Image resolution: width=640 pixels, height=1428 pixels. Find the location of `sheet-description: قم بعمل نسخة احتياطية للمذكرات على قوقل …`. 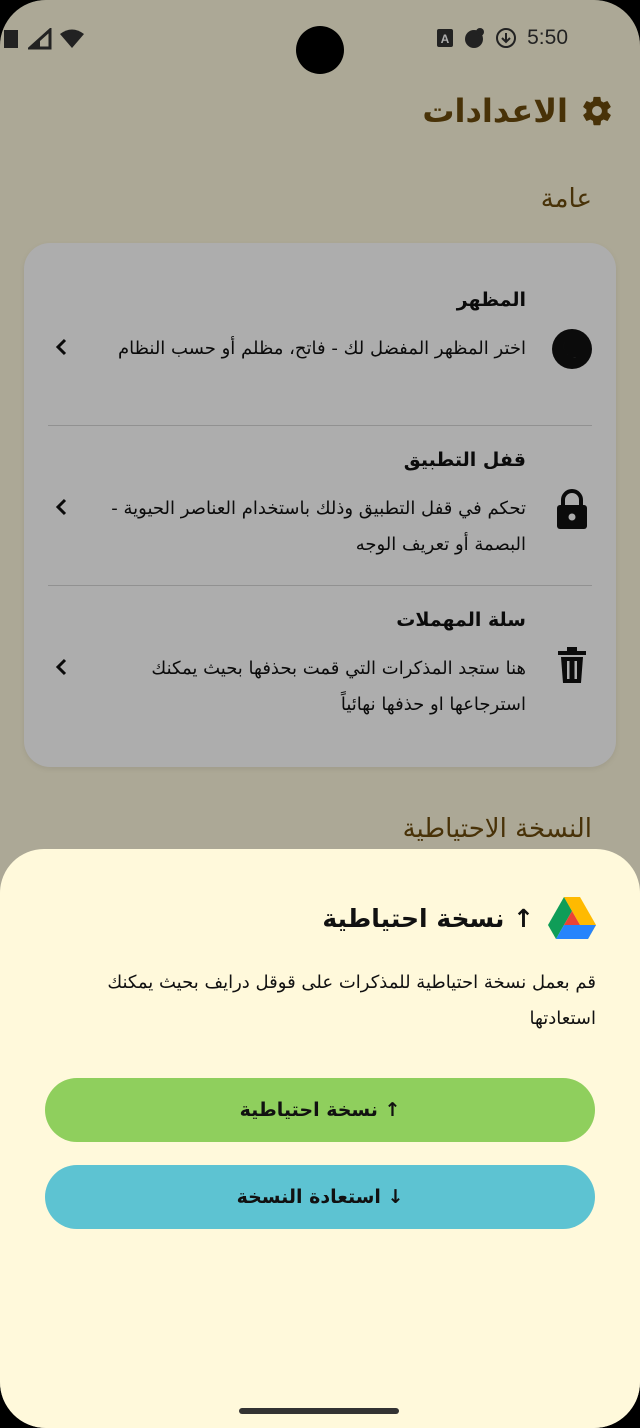

sheet-description: قم بعمل نسخة احتياطية للمذكرات على قوقل … is located at coordinates (351, 1000).